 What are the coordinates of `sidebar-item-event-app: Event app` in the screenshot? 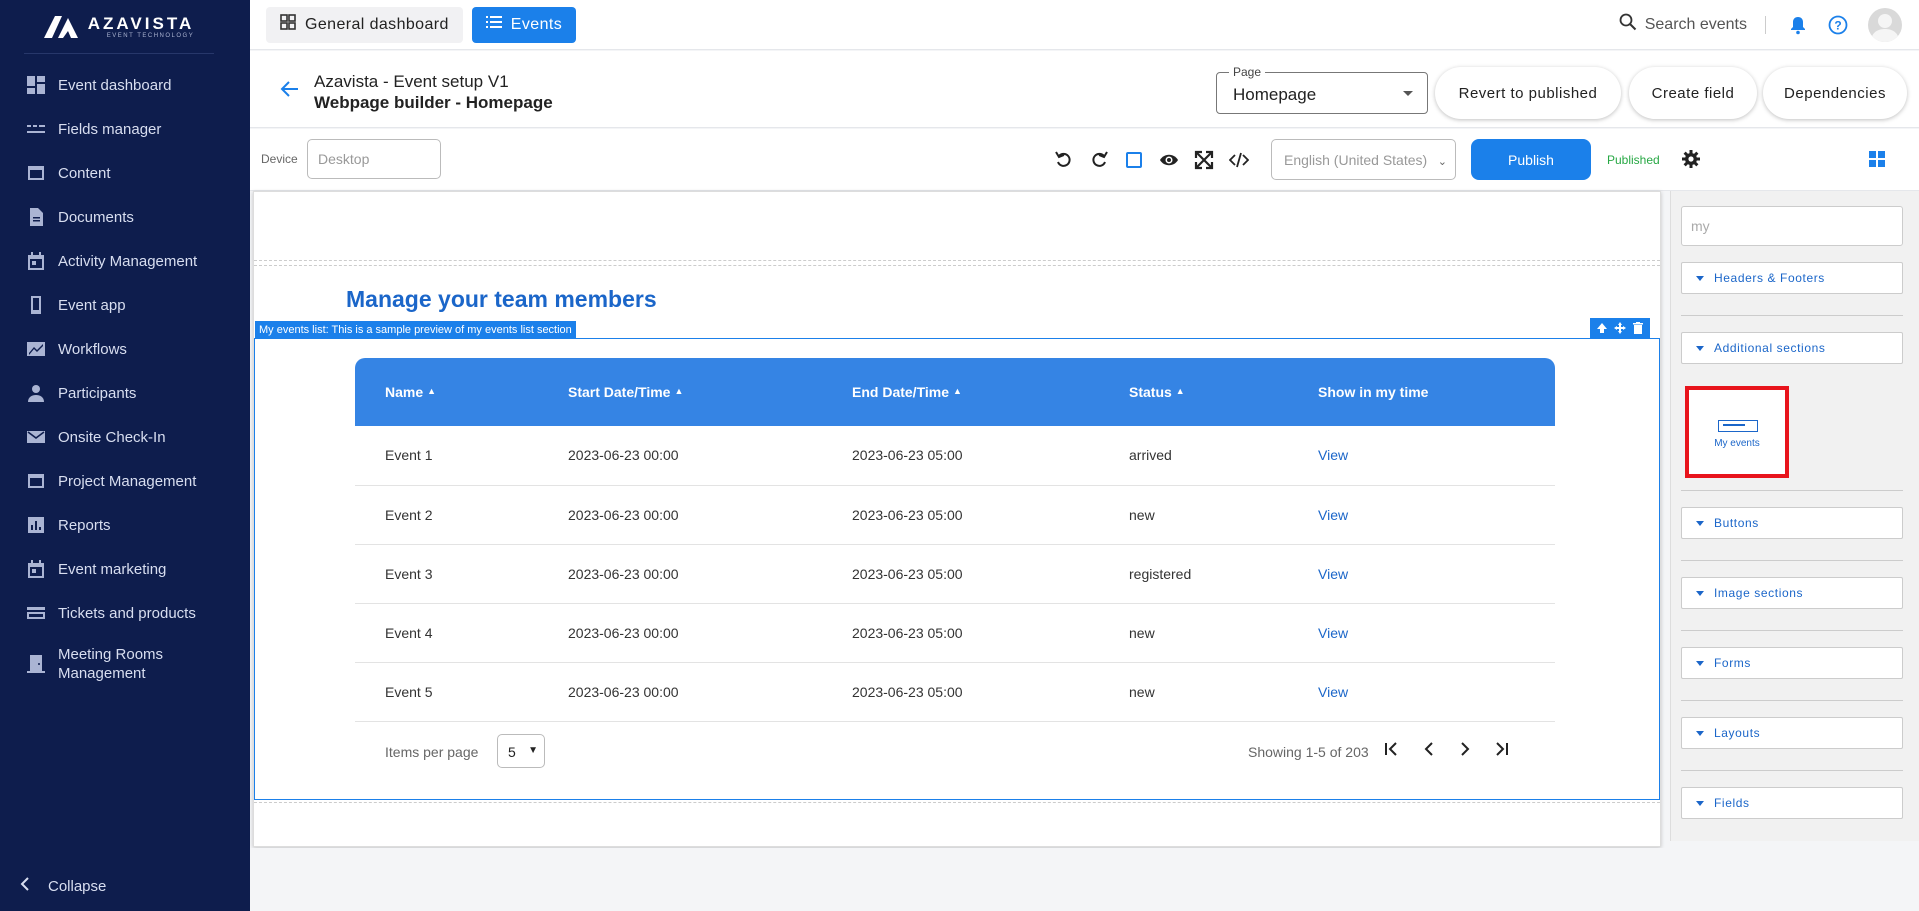 It's located at (125, 305).